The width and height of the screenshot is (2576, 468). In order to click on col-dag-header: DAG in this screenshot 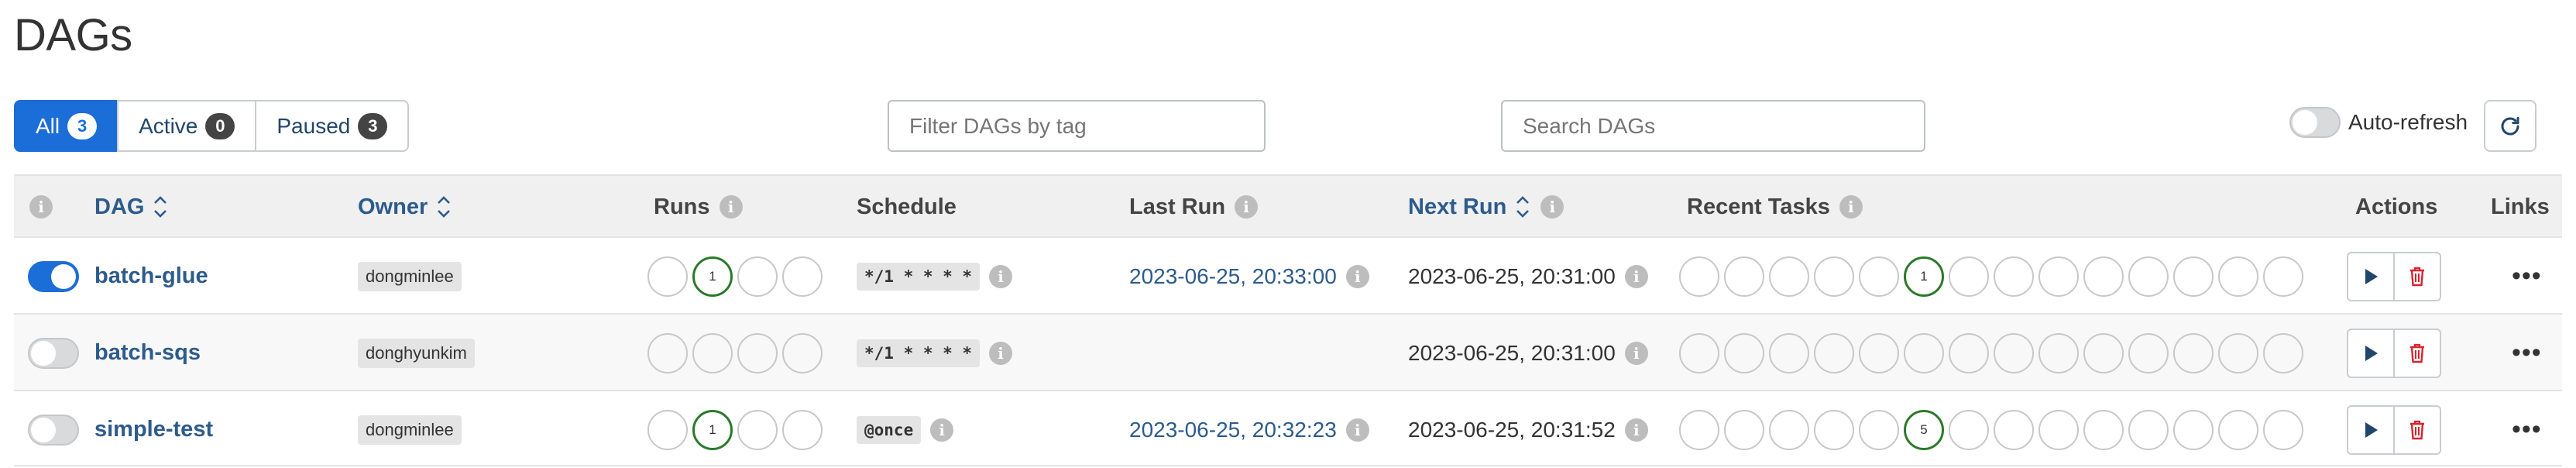, I will do `click(131, 207)`.